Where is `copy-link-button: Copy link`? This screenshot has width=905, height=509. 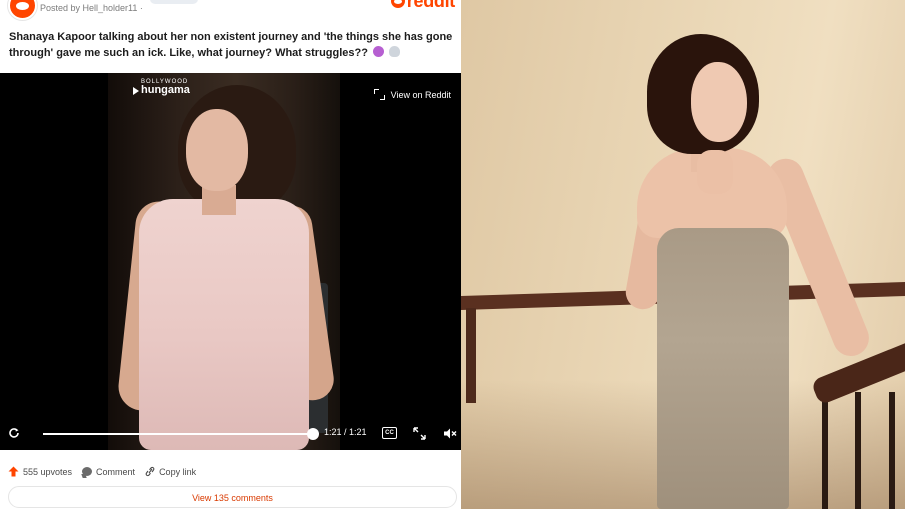 copy-link-button: Copy link is located at coordinates (170, 471).